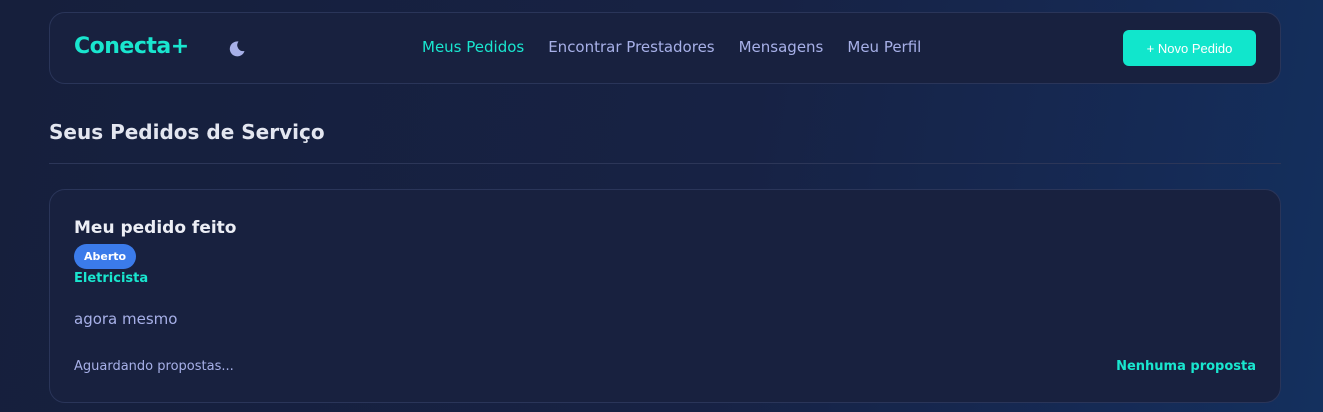 Image resolution: width=1323 pixels, height=412 pixels. I want to click on logo: Conecta+, so click(131, 46).